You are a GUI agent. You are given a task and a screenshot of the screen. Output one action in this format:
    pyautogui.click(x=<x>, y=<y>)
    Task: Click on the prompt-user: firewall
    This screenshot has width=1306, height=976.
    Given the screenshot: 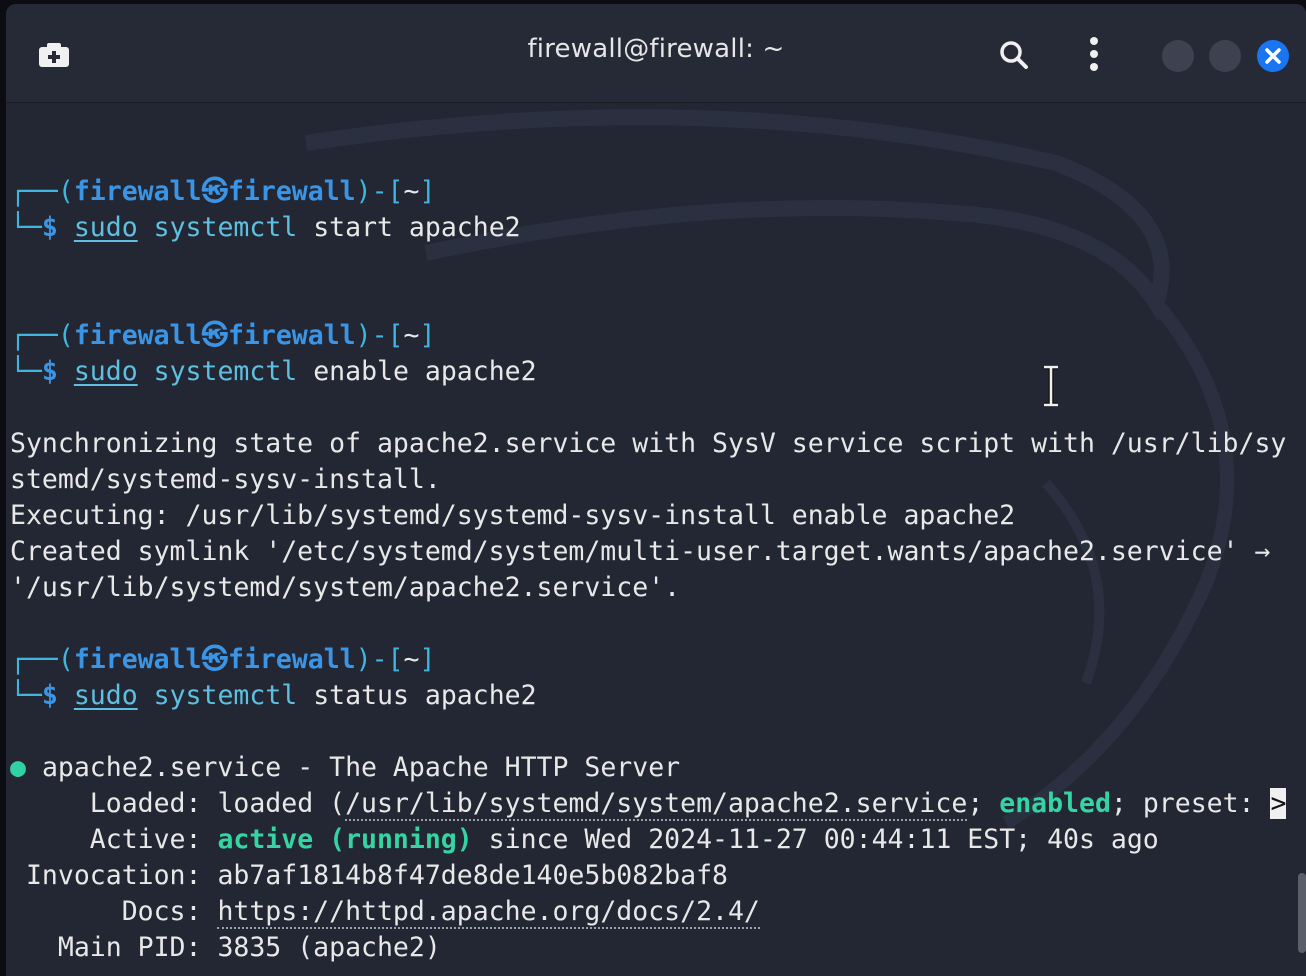 What is the action you would take?
    pyautogui.click(x=137, y=191)
    